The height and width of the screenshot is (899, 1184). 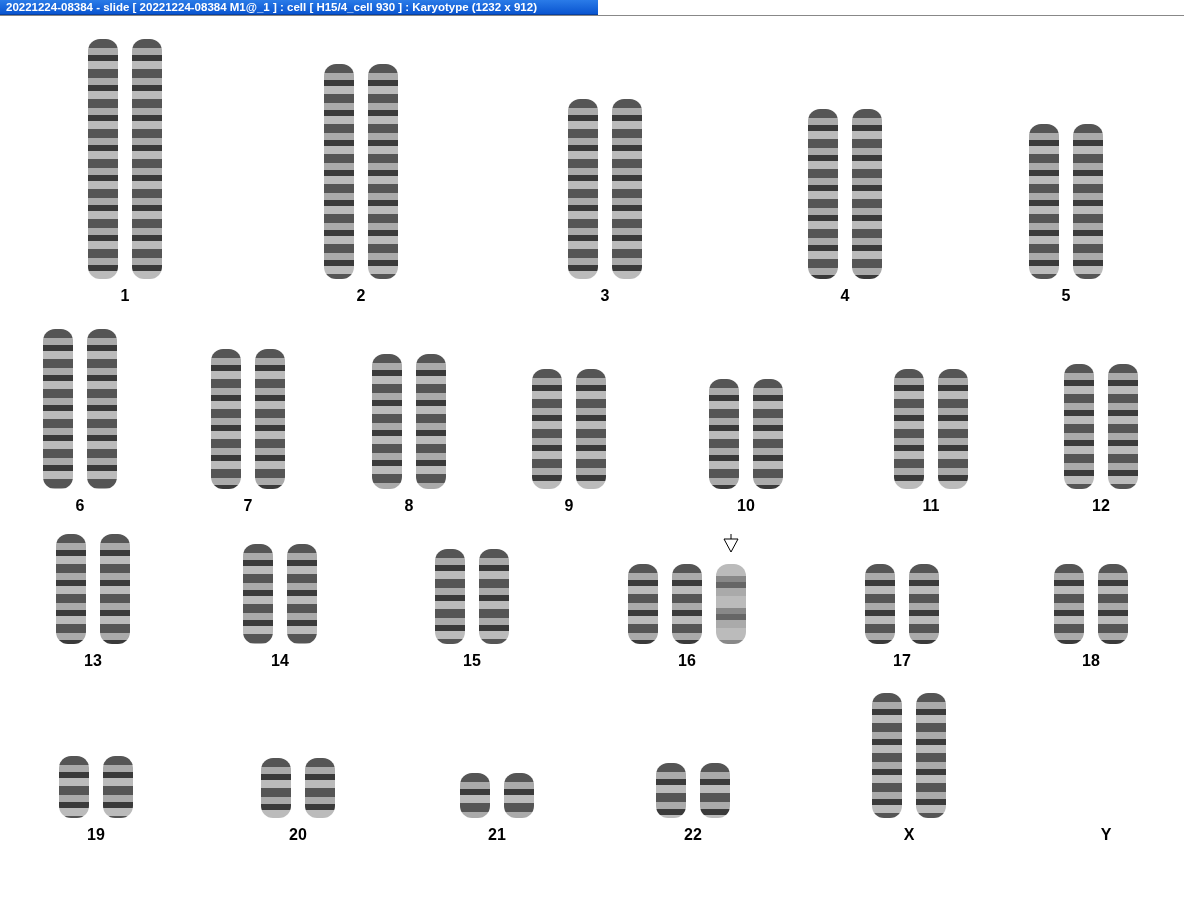 I want to click on chromosome-label: 10, so click(x=746, y=506).